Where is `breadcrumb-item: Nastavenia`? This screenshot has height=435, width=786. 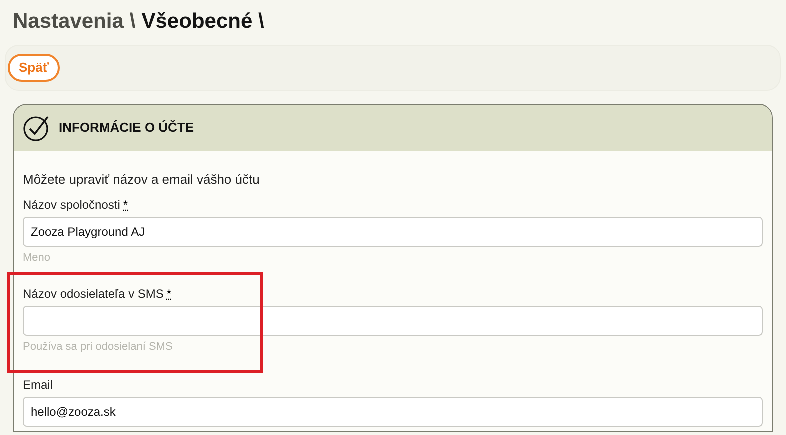 breadcrumb-item: Nastavenia is located at coordinates (68, 22).